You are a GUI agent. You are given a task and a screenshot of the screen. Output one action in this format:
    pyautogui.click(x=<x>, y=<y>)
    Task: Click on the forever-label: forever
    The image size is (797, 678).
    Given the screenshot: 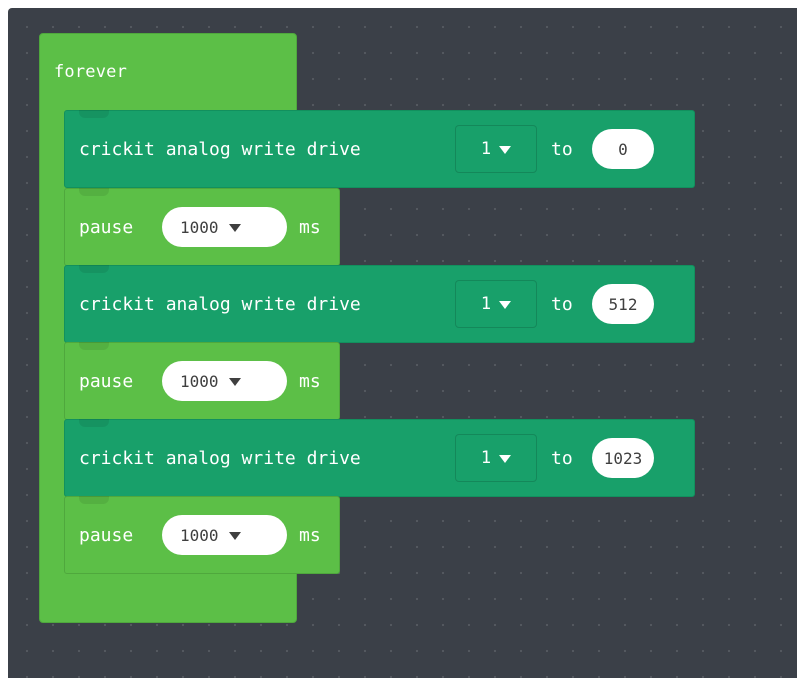 What is the action you would take?
    pyautogui.click(x=91, y=72)
    